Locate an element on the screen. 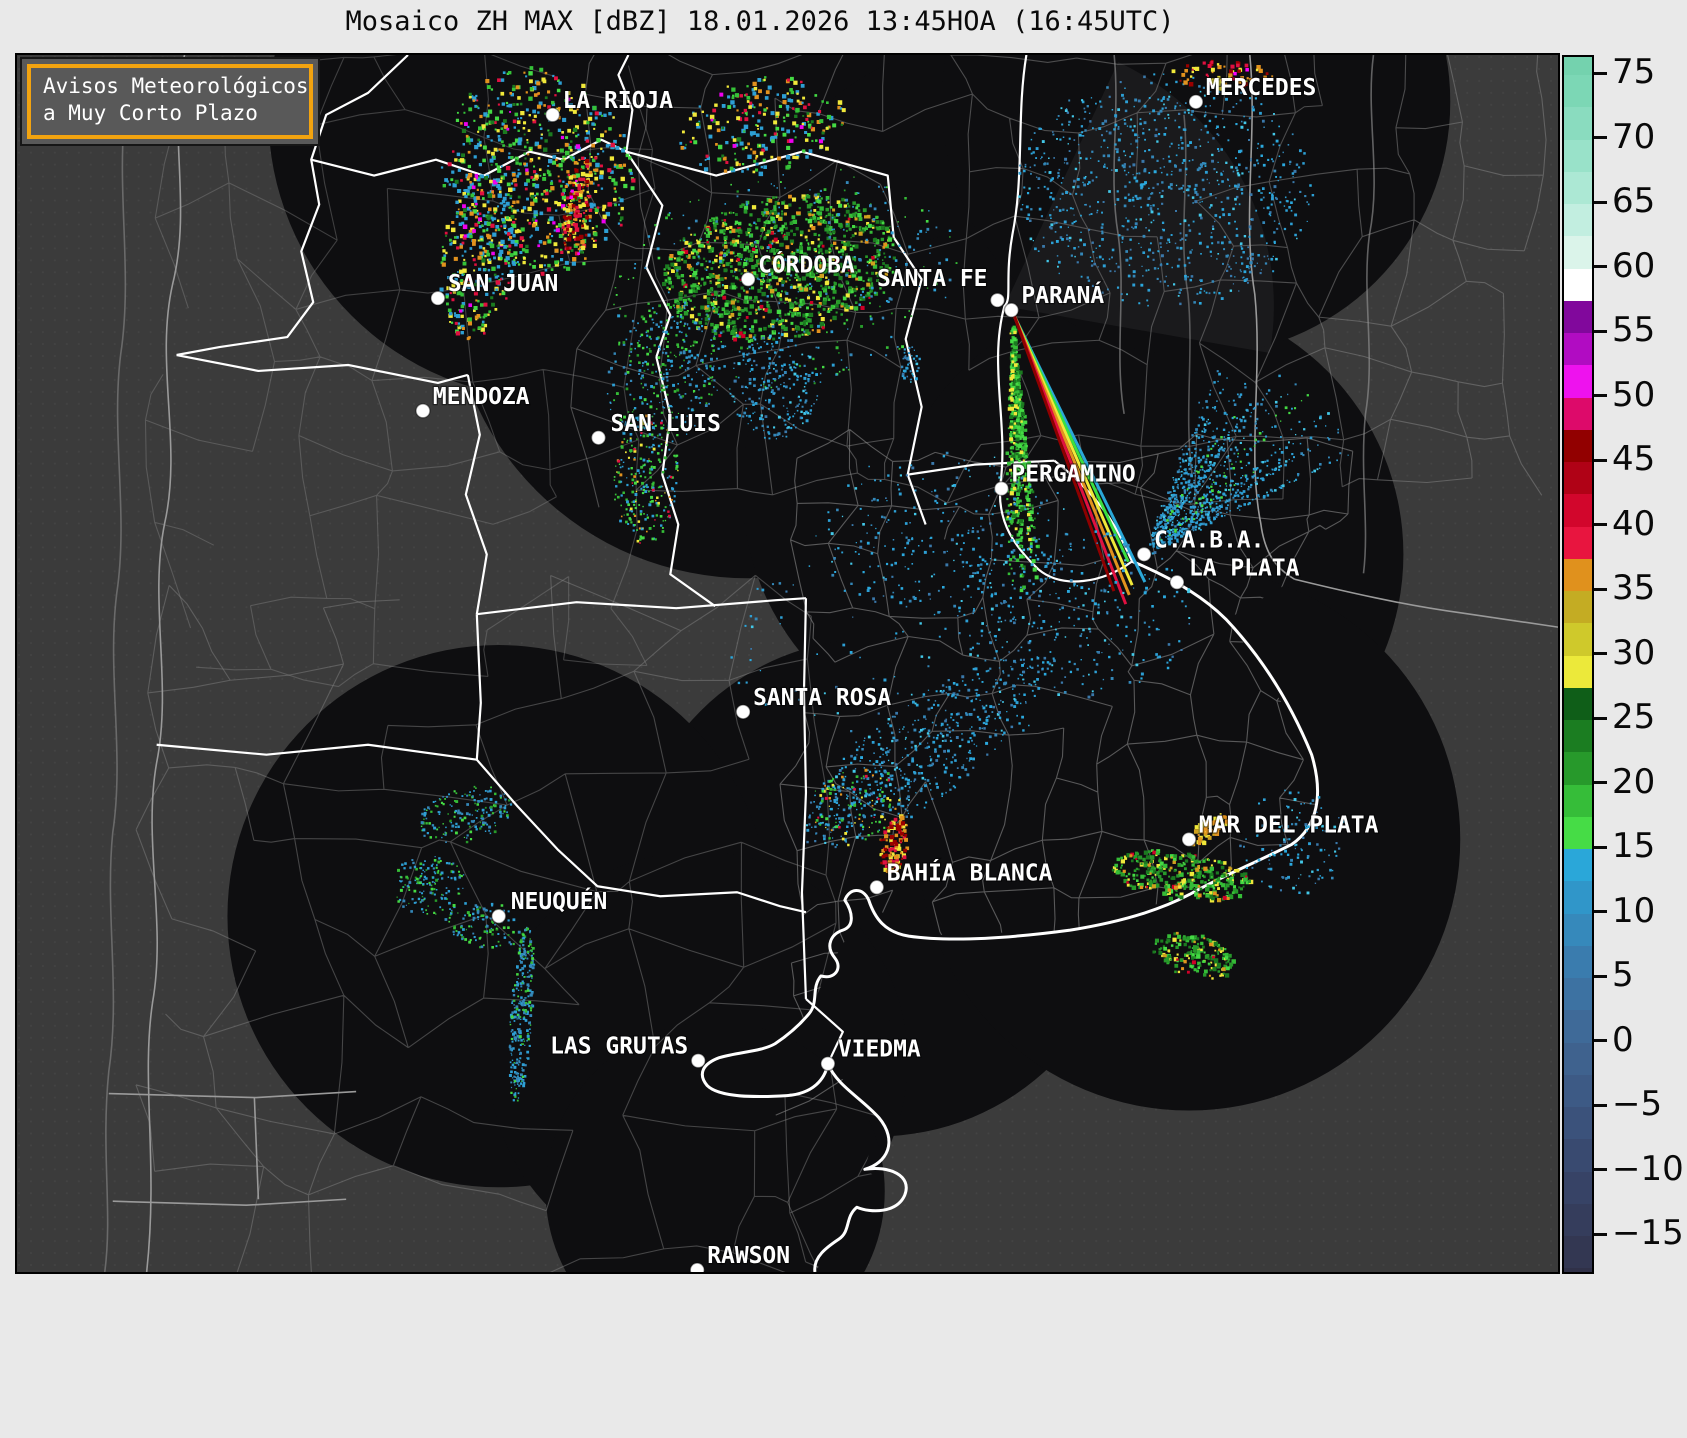 This screenshot has width=1687, height=1438. colorbar-tick-label: 0 is located at coordinates (1623, 1039).